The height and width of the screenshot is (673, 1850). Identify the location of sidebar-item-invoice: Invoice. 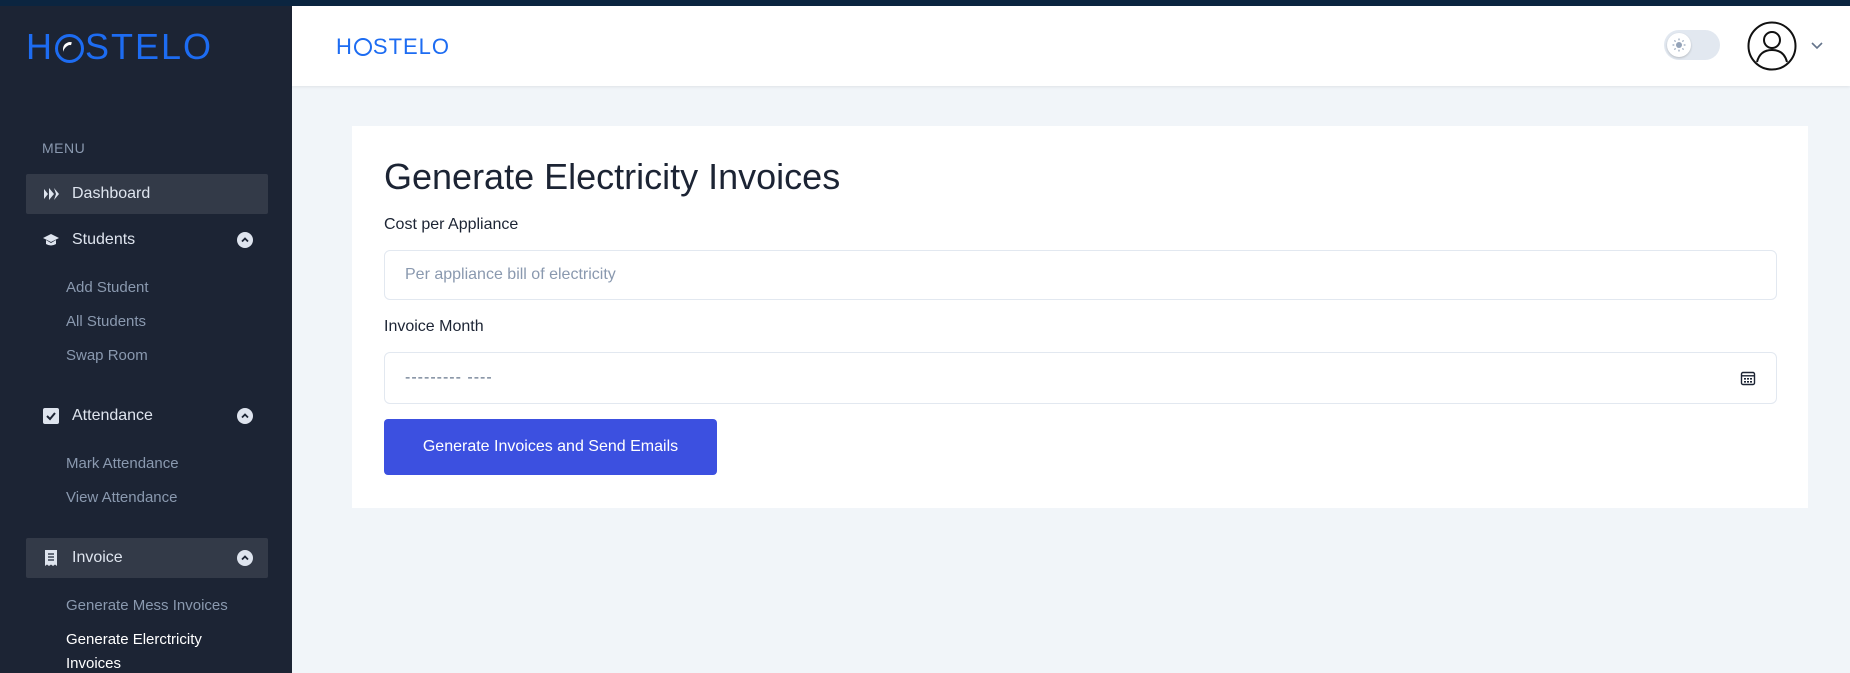
(147, 558).